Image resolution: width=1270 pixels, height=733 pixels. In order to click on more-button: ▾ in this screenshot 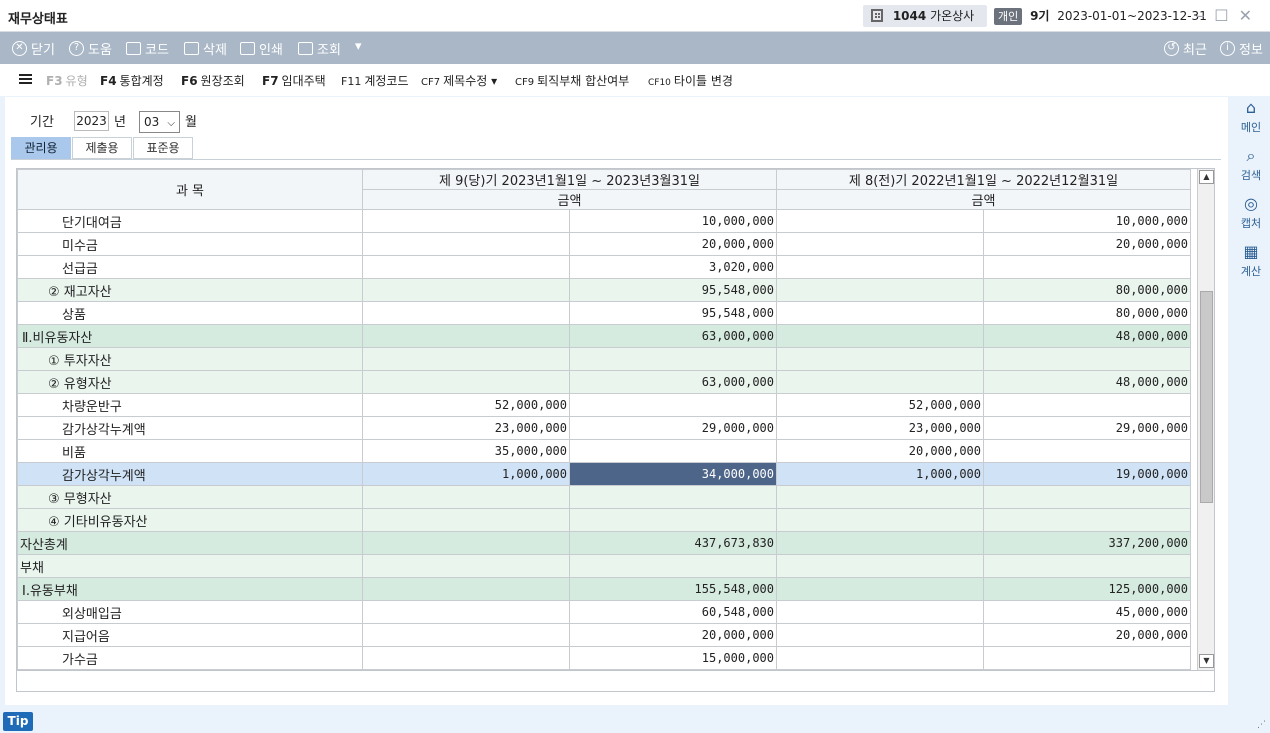, I will do `click(358, 46)`.